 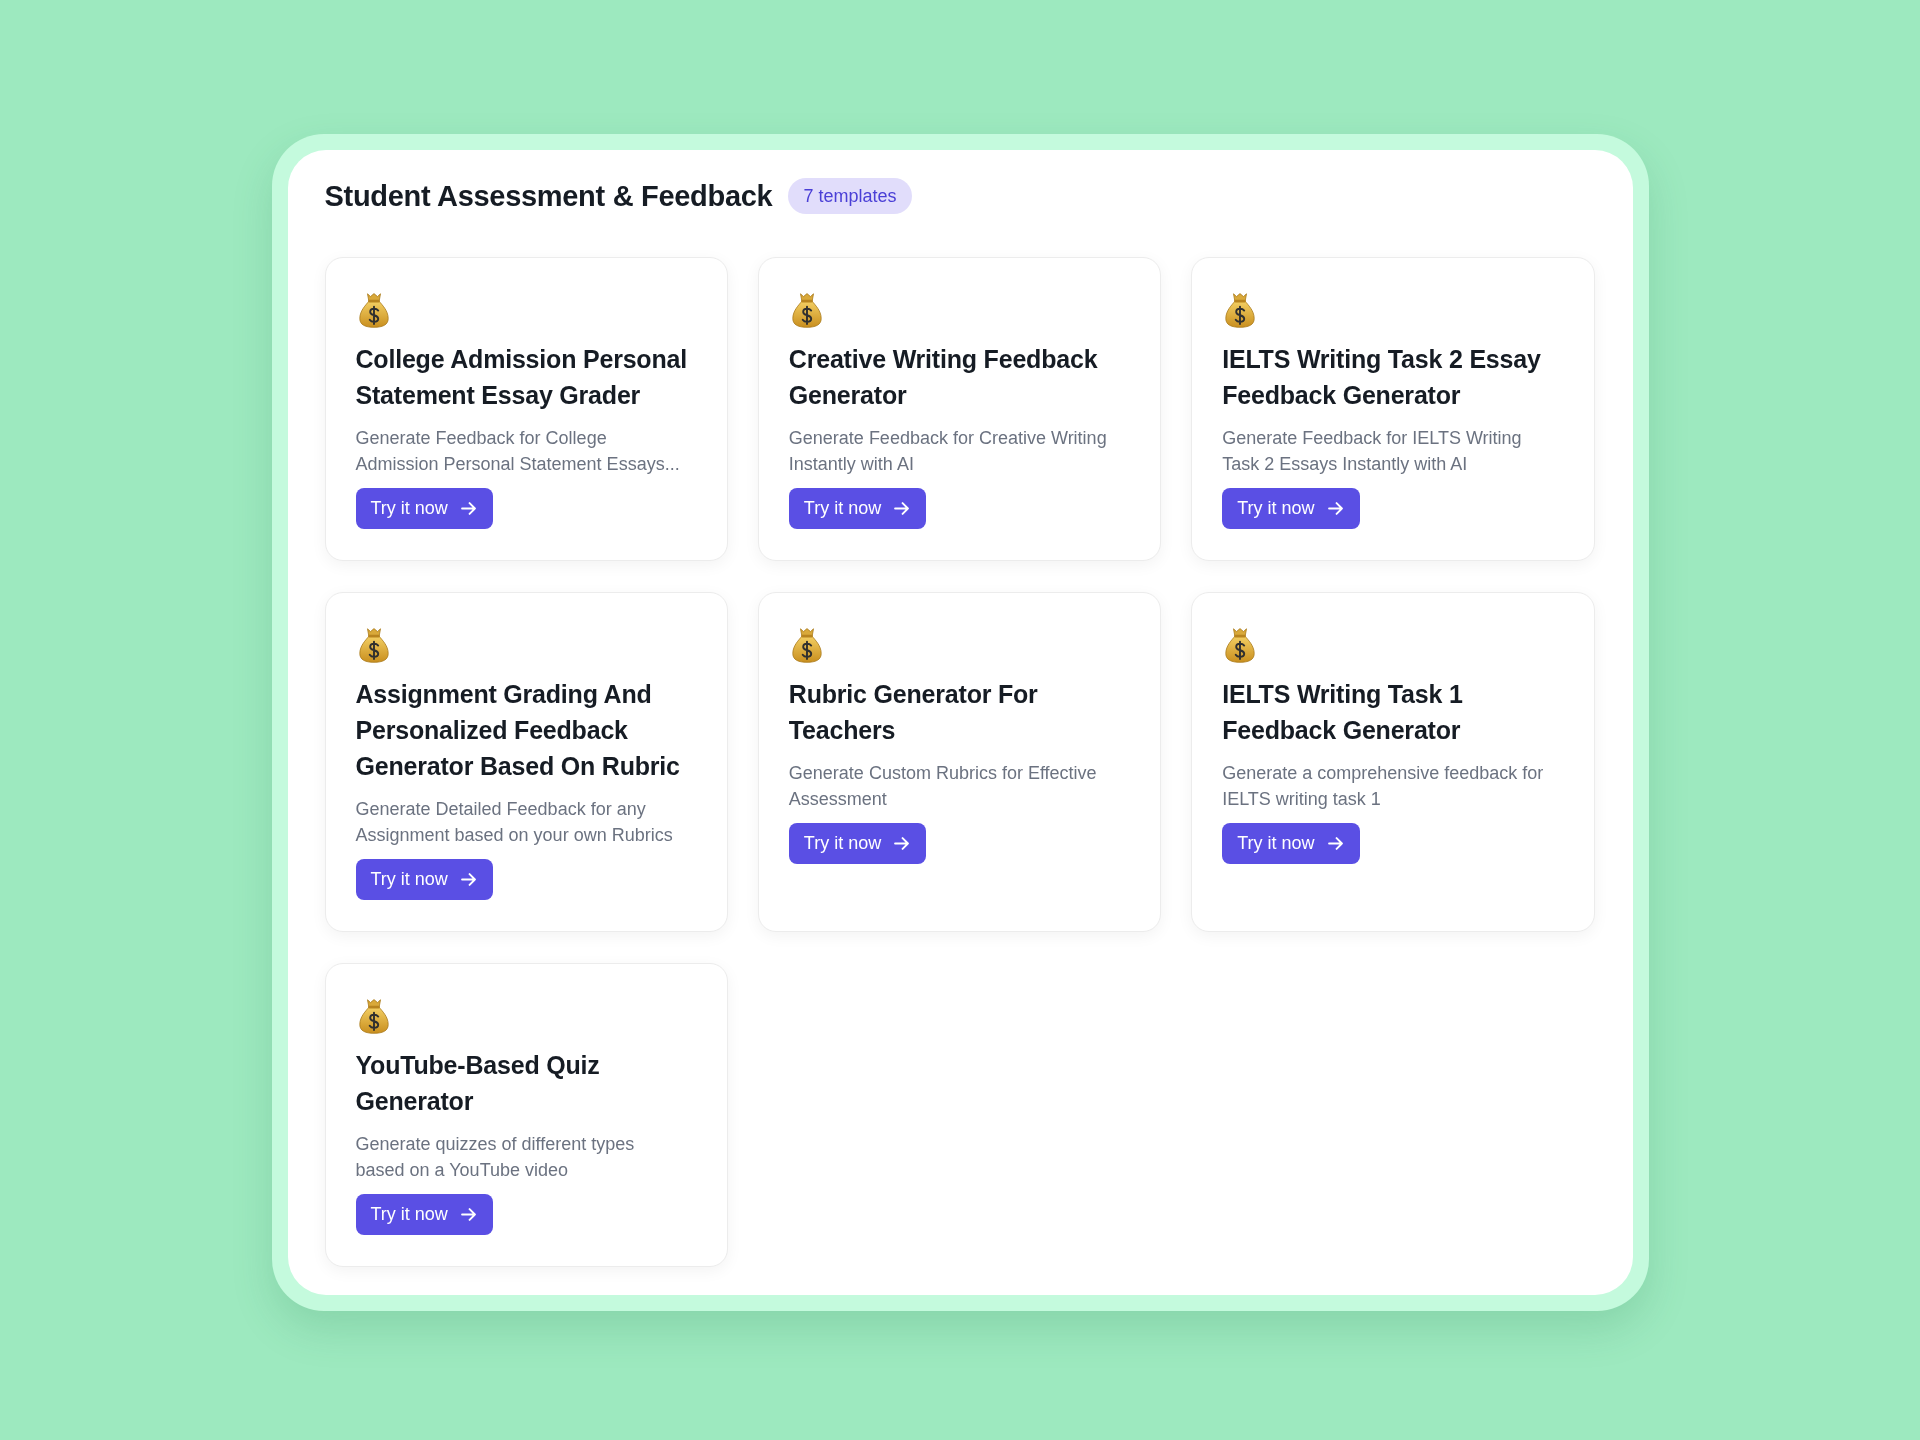 I want to click on section-title: Student Assessment & Feedback, so click(x=548, y=196).